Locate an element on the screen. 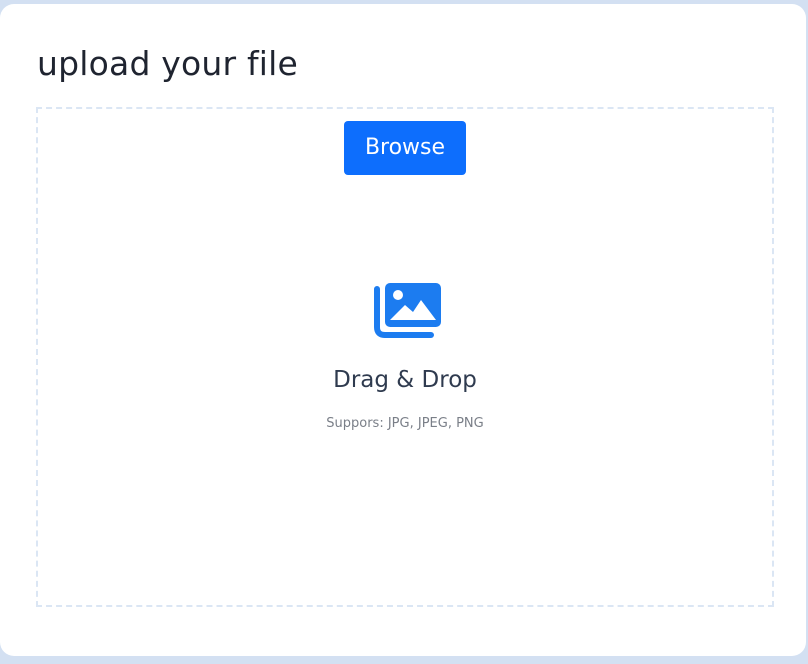  drop-title: Drag & Drop is located at coordinates (405, 380).